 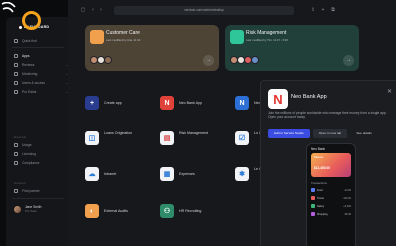 I want to click on app-external-audits: ◐ External Audits, so click(x=106, y=211).